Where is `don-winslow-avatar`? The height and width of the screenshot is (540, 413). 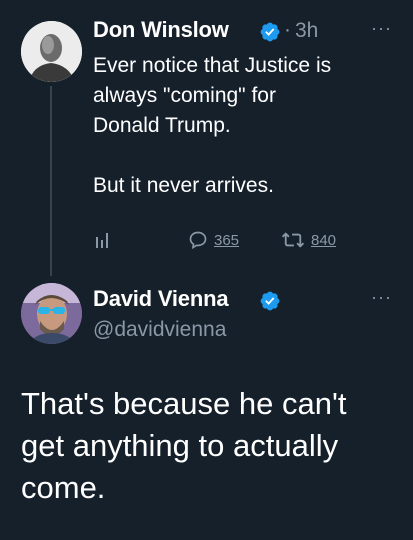
don-winslow-avatar is located at coordinates (51, 51).